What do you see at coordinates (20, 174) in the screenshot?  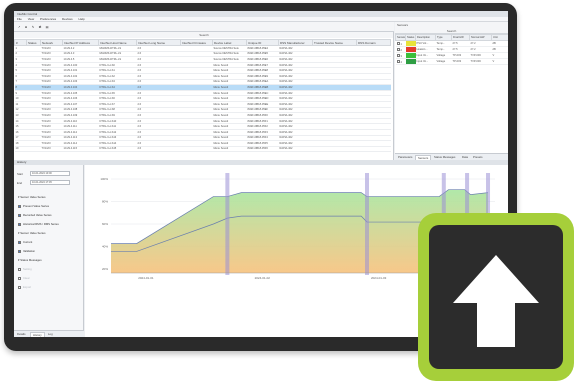 I see `start-label: Start` at bounding box center [20, 174].